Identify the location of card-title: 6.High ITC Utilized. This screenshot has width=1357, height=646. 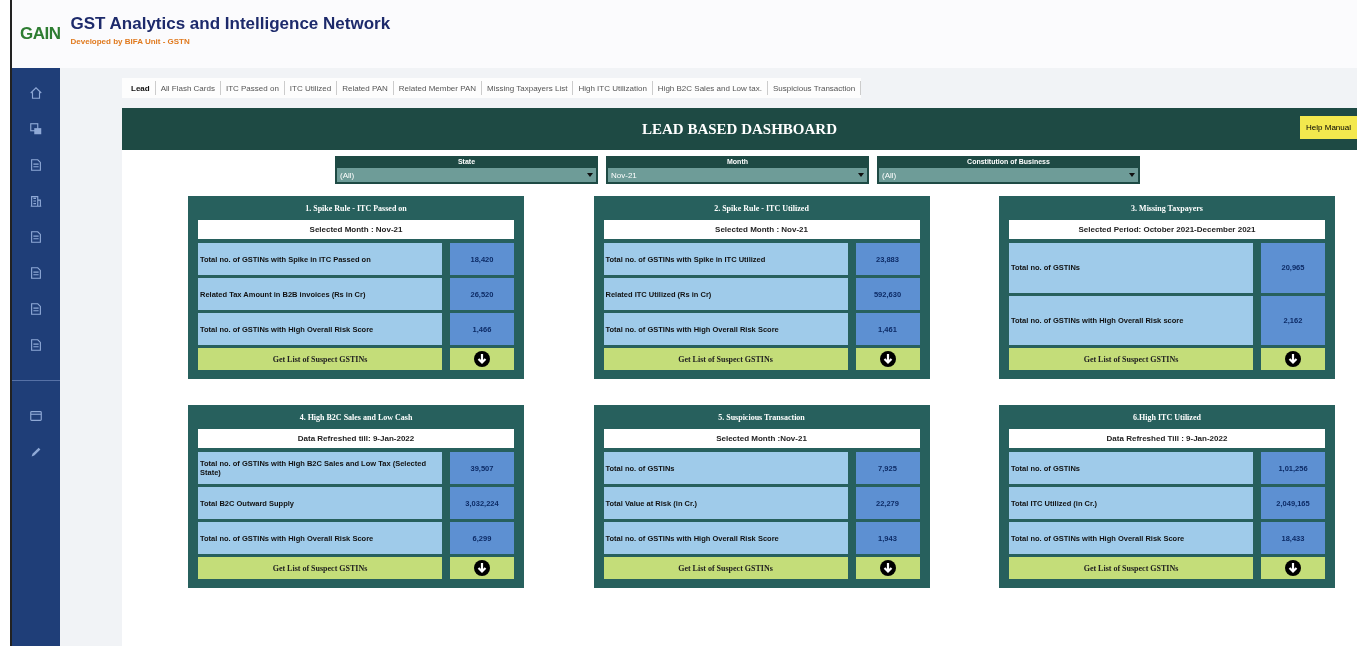
(1167, 418).